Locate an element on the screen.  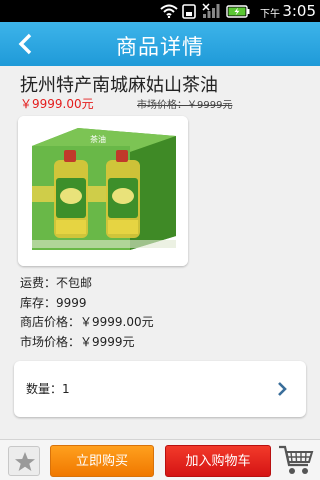
shipping-info: 运费：不包邮 is located at coordinates (56, 283).